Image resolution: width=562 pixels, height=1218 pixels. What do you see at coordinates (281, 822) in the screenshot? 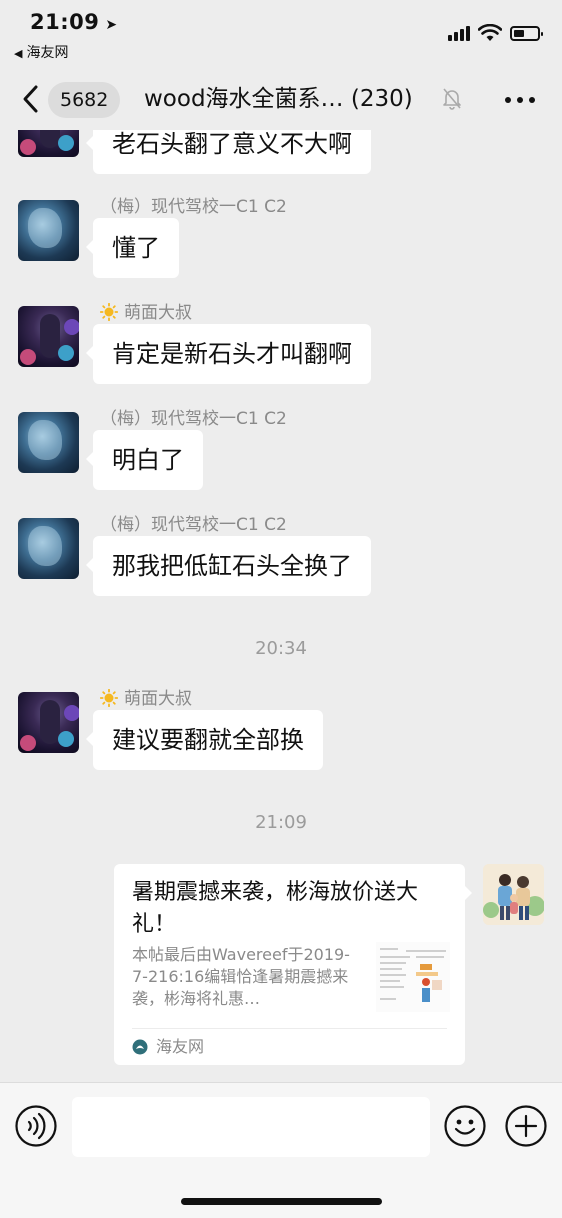
I see `chat-timestamp: 21:09` at bounding box center [281, 822].